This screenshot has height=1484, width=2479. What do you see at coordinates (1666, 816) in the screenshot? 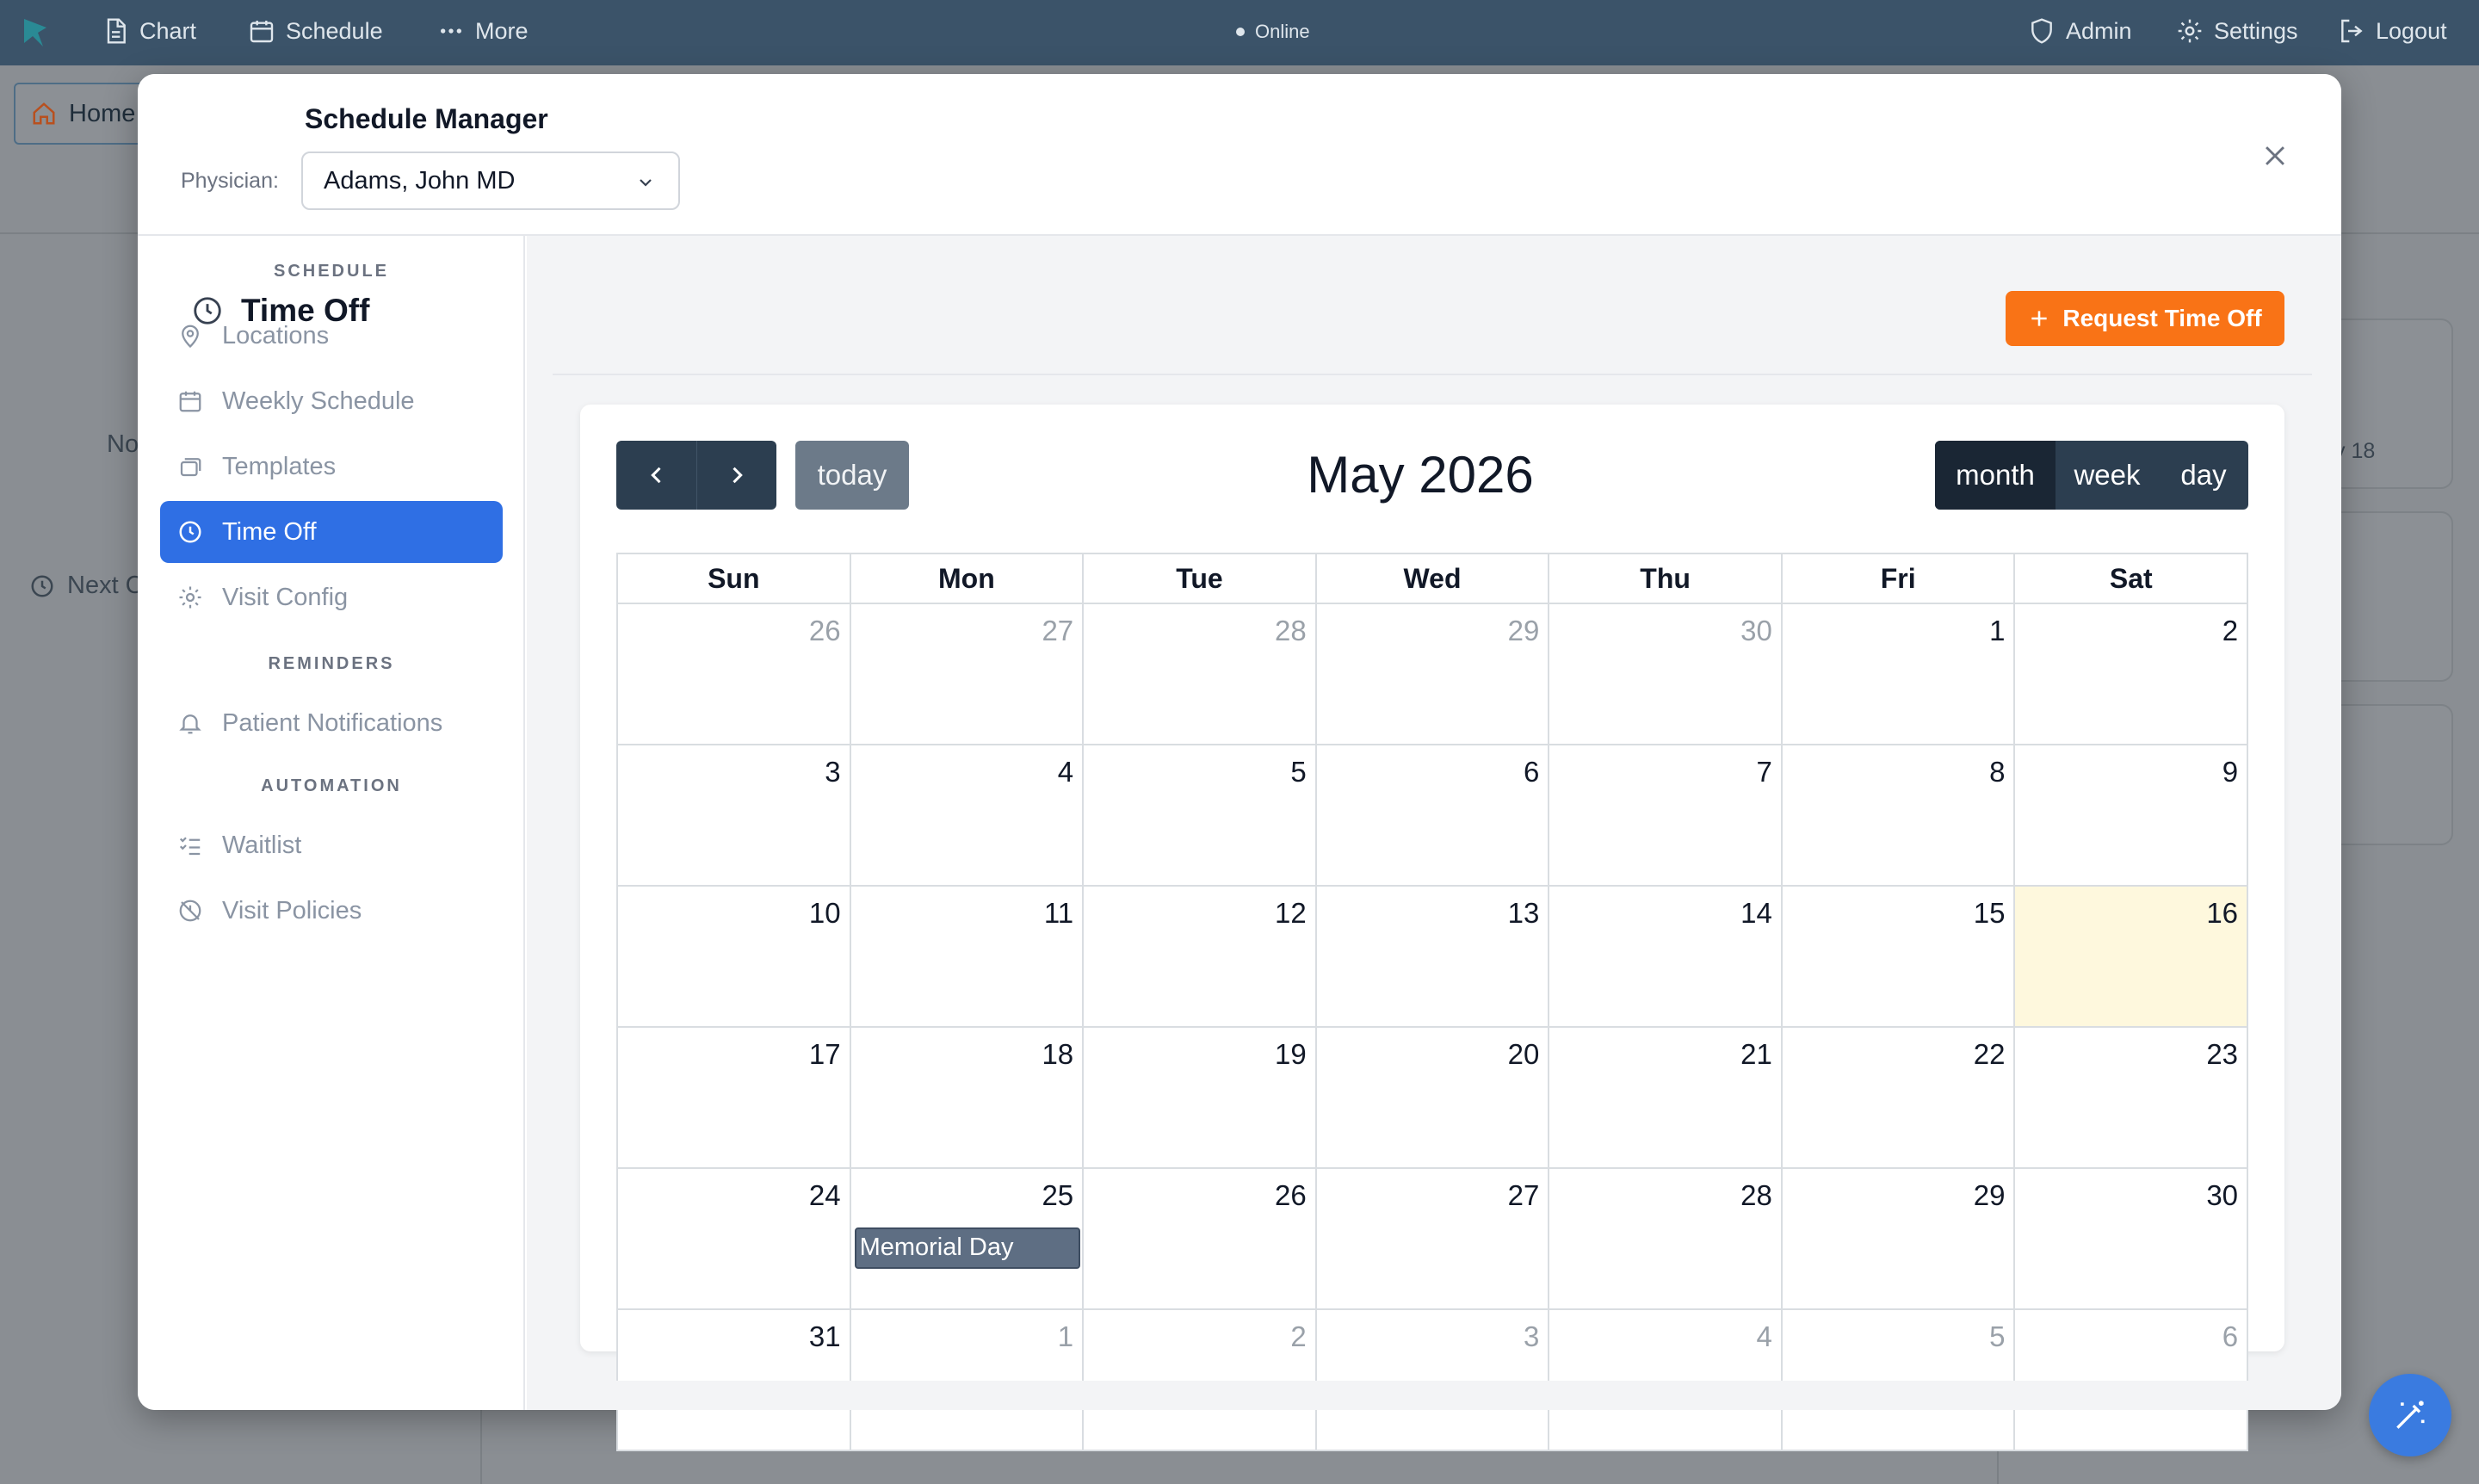
I see `calendar-day-cell: 7` at bounding box center [1666, 816].